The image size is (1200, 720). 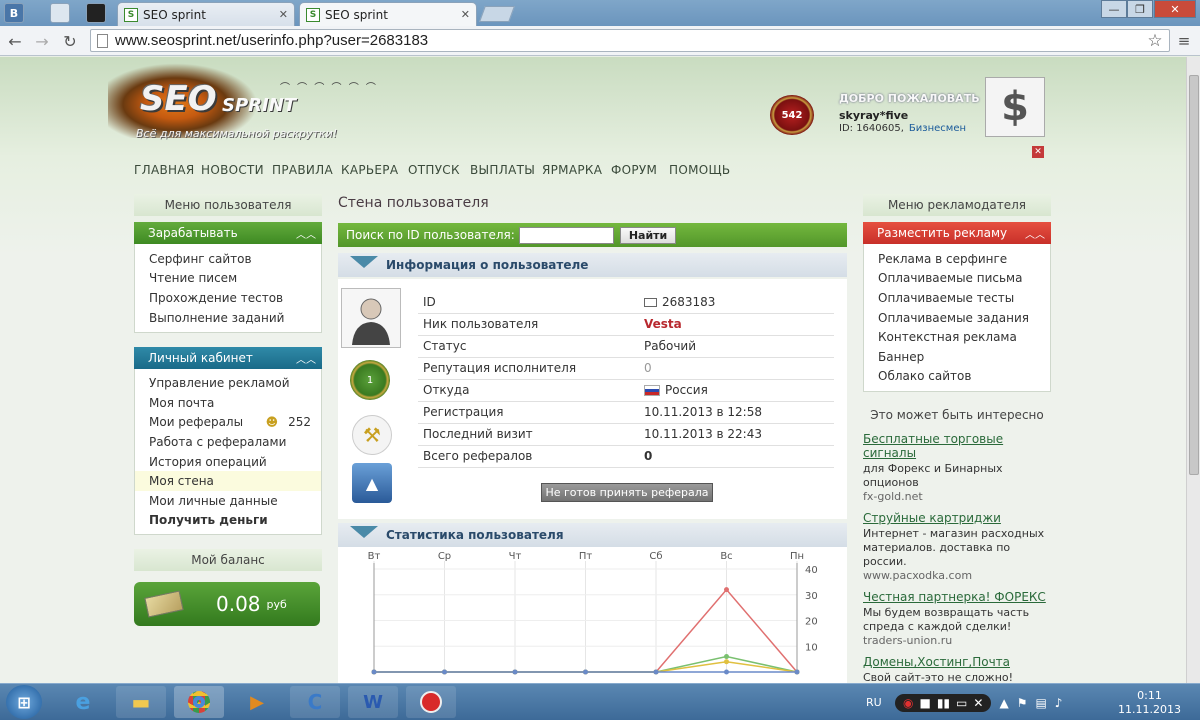 I want to click on chrome-icon, so click(x=199, y=702).